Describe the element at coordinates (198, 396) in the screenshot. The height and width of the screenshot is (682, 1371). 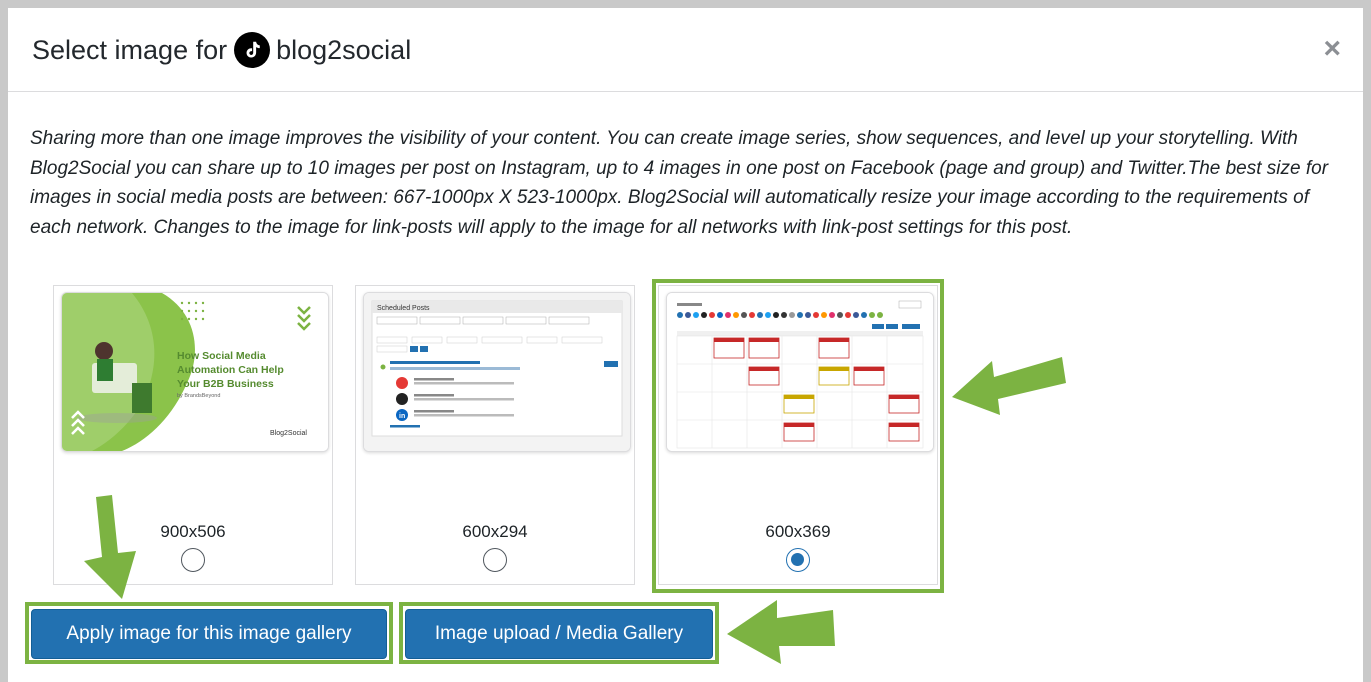
I see `svg-text: by BrandsBeyond` at that location.